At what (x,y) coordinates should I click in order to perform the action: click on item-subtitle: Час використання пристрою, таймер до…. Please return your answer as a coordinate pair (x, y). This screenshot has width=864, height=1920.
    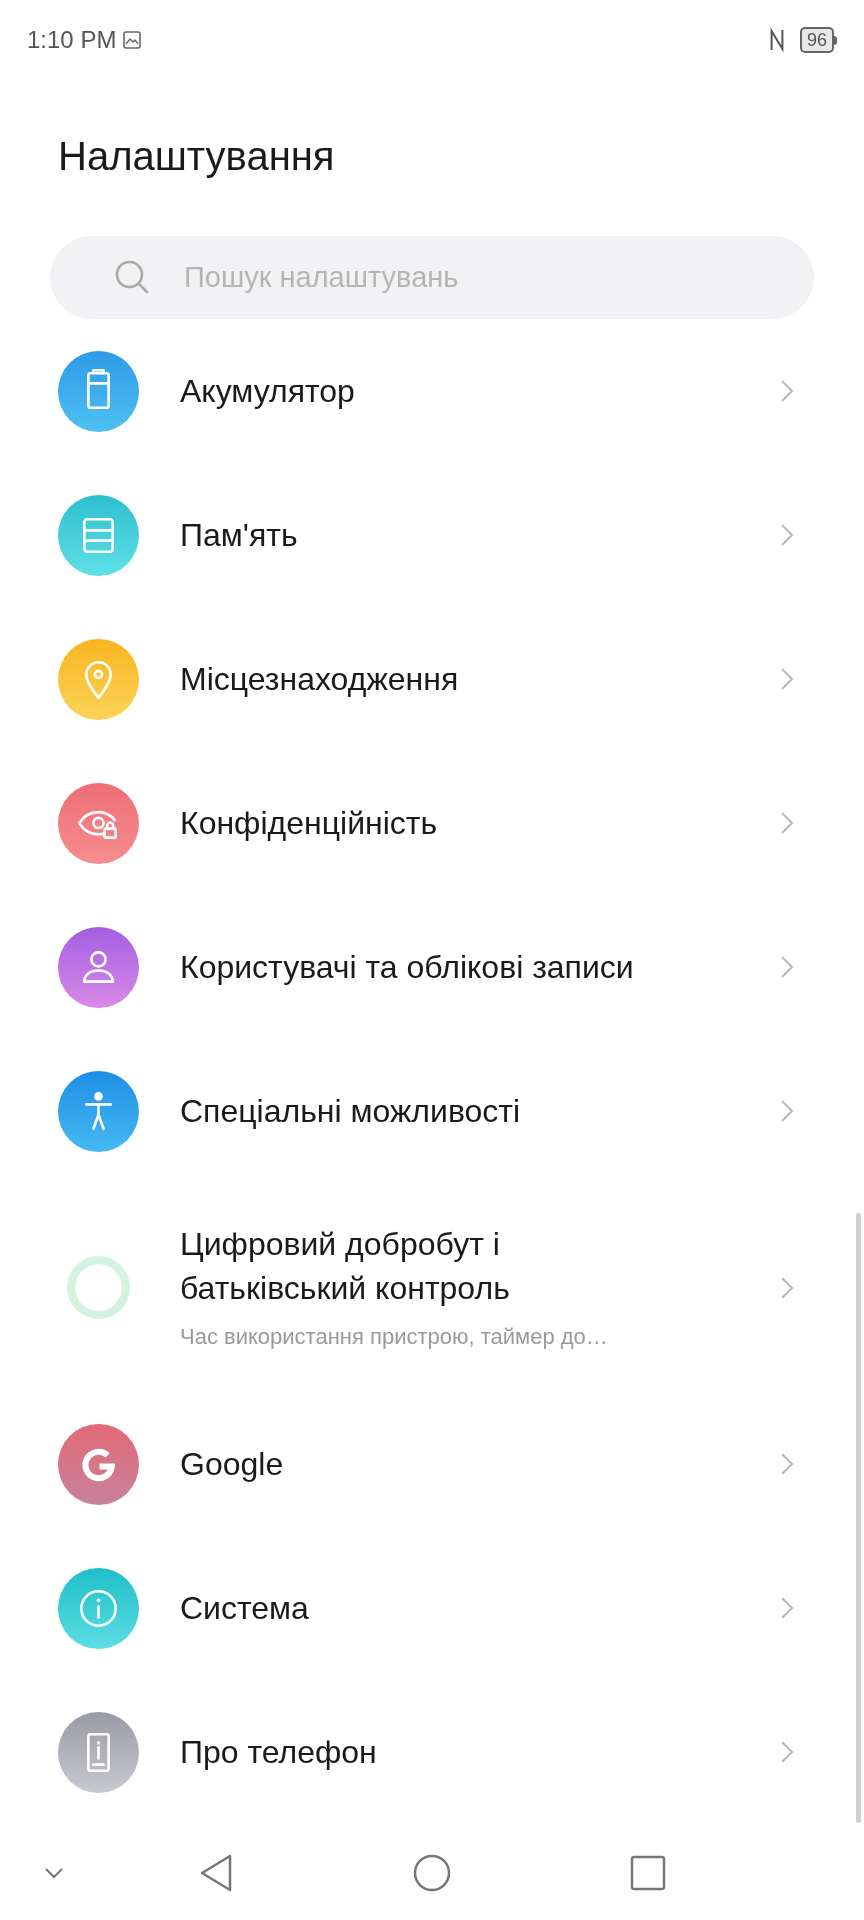
    Looking at the image, I should click on (394, 1337).